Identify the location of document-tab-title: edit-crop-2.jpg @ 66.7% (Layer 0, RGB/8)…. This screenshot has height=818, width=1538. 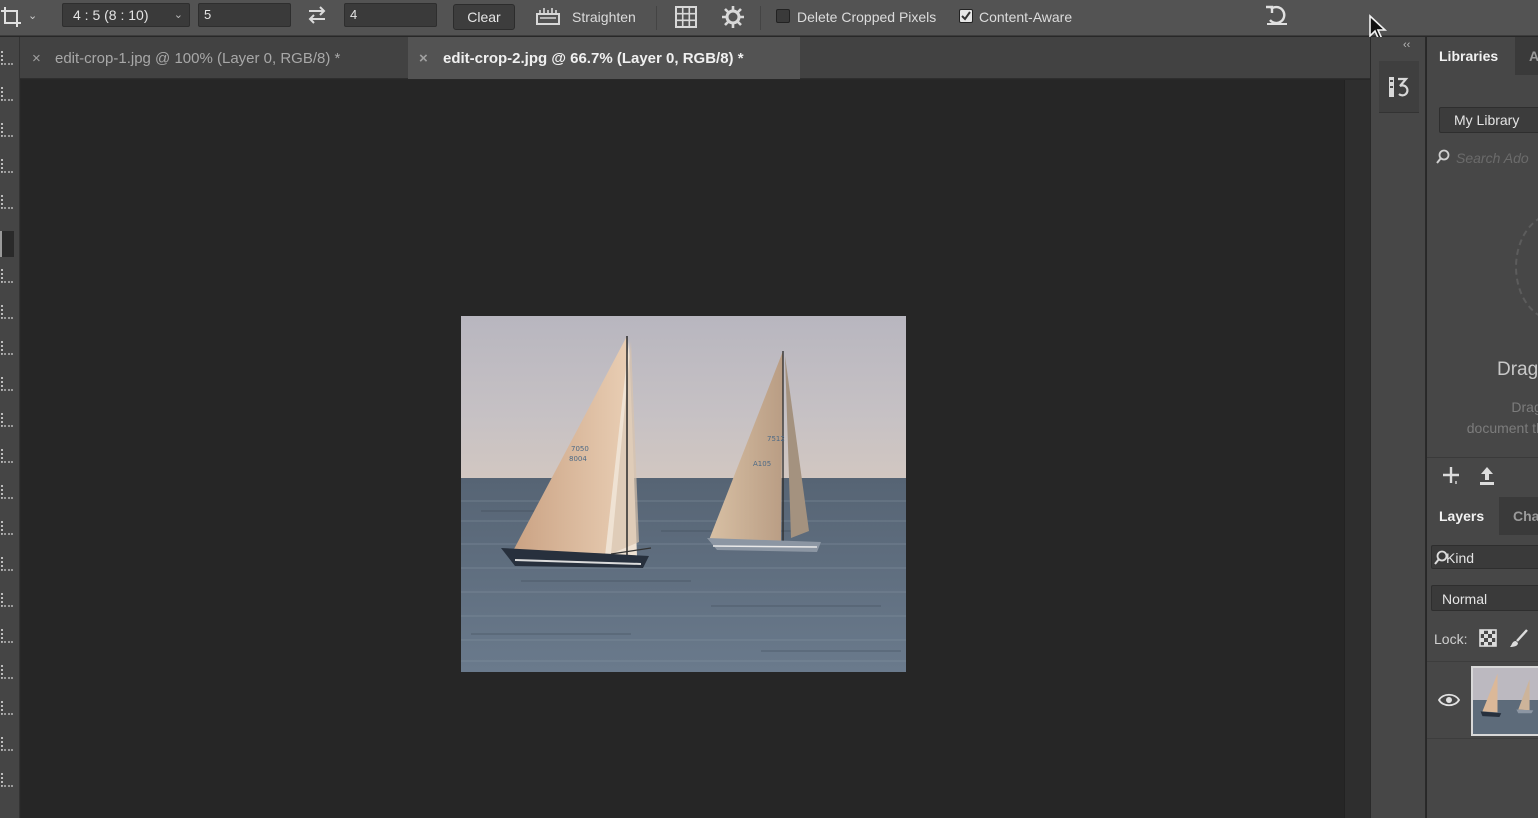
(593, 58).